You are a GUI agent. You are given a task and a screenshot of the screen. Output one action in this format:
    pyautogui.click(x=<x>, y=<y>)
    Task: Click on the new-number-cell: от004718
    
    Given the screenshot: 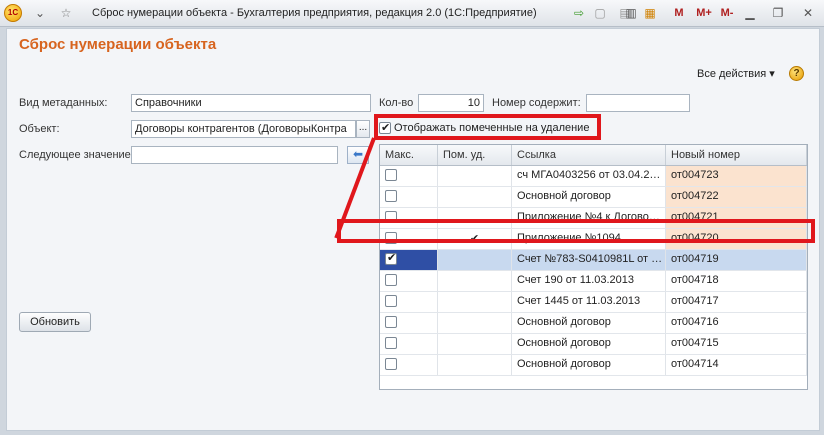 What is the action you would take?
    pyautogui.click(x=736, y=281)
    